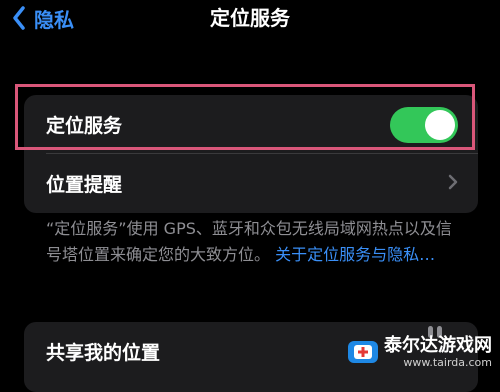 The width and height of the screenshot is (500, 392). What do you see at coordinates (84, 184) in the screenshot?
I see `location-alerts-label: 位置提醒` at bounding box center [84, 184].